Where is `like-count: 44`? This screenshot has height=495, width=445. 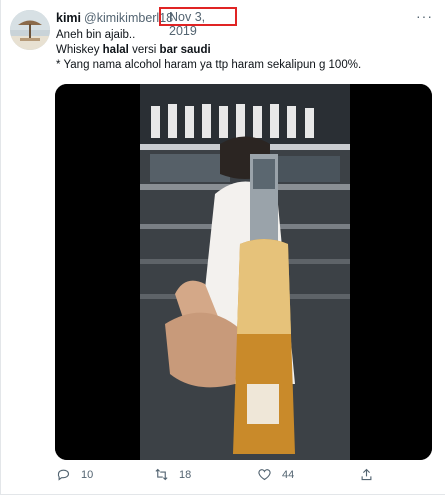
like-count: 44 is located at coordinates (288, 474).